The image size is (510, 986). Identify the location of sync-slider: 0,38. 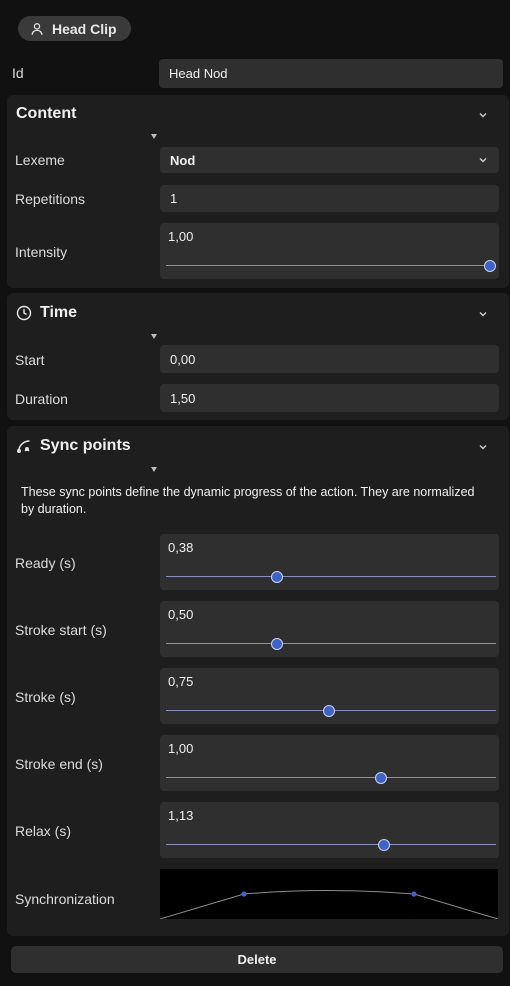
(329, 562).